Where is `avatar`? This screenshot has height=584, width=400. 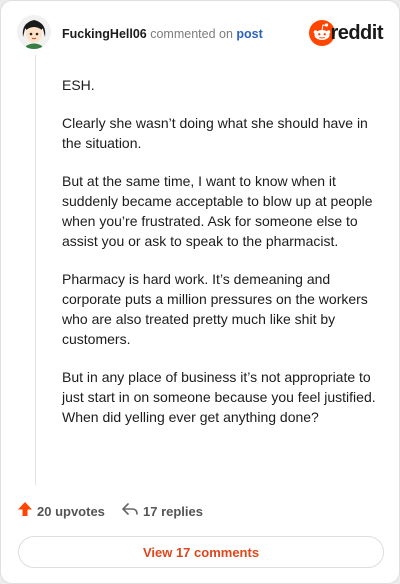 avatar is located at coordinates (34, 32).